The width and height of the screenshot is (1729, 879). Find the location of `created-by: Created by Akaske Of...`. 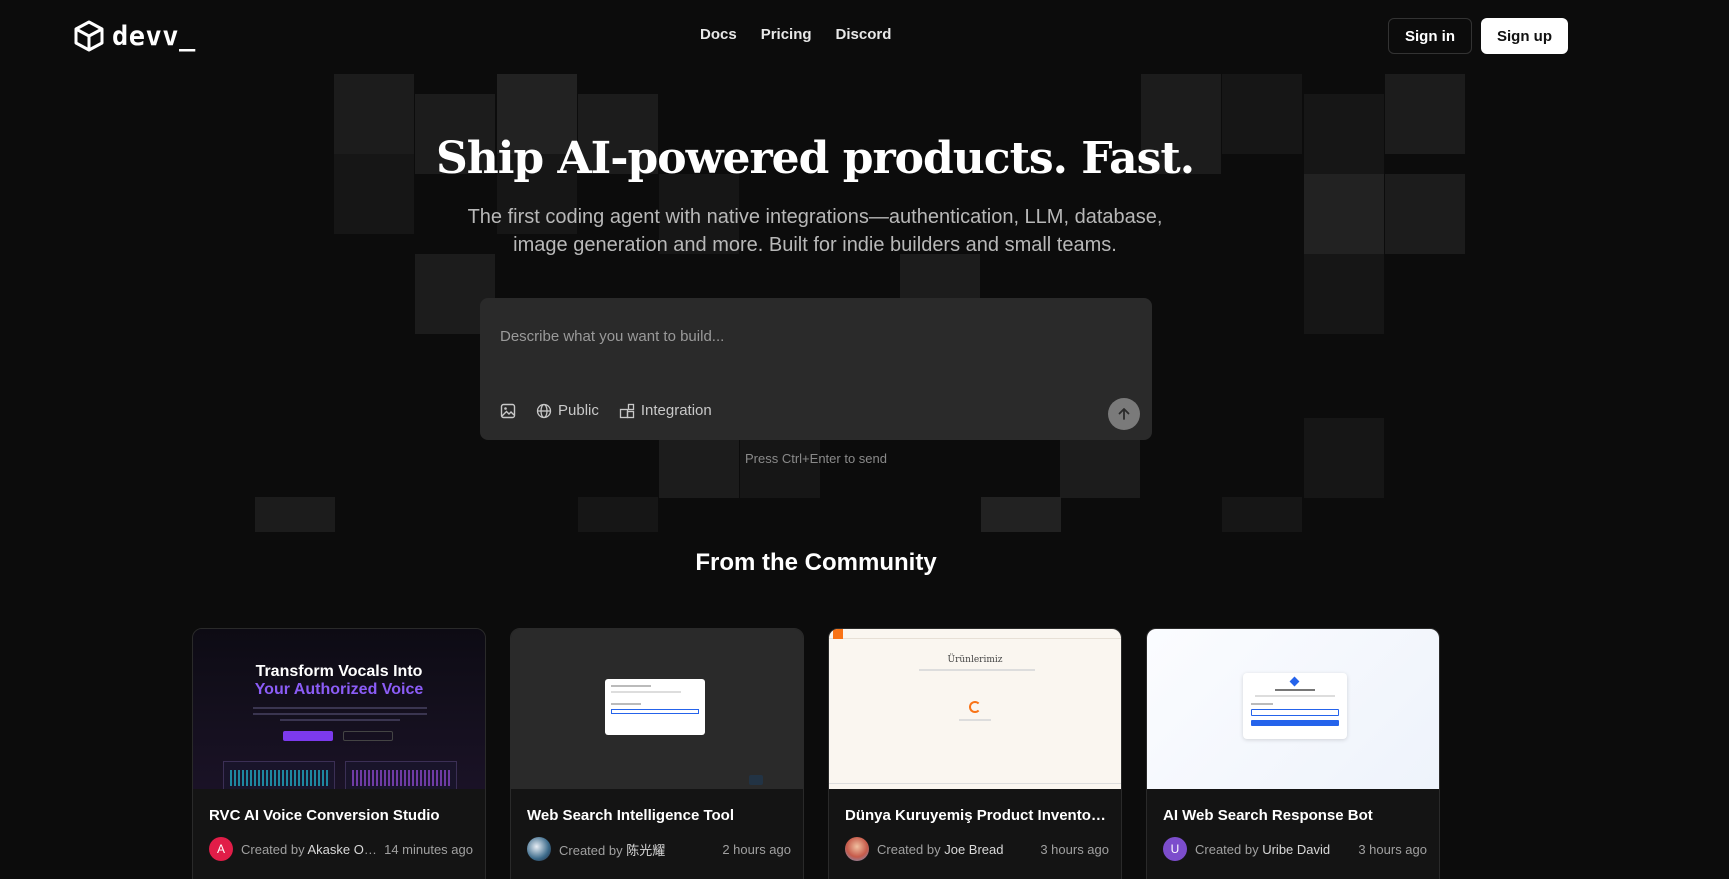

created-by: Created by Akaske Of... is located at coordinates (310, 849).